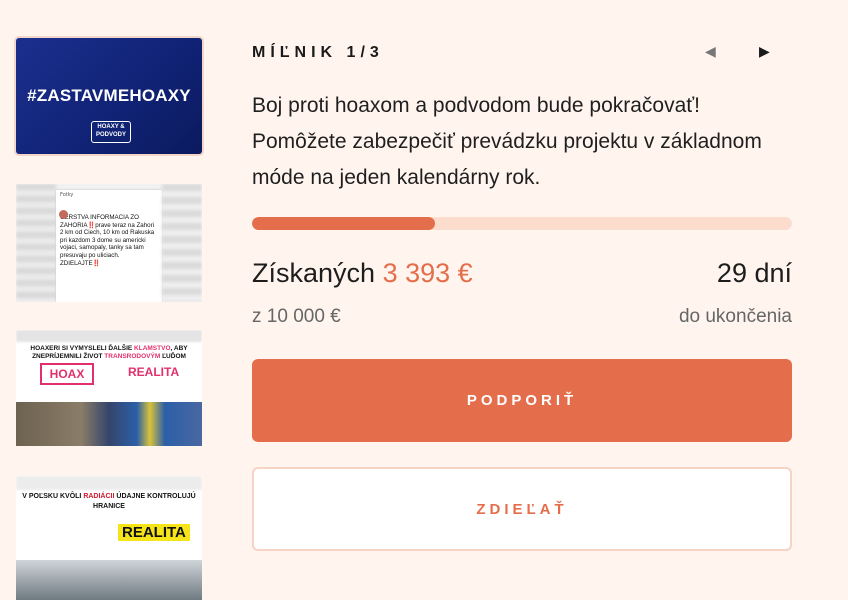 The image size is (848, 600). Describe the element at coordinates (522, 509) in the screenshot. I see `share-button: ZDIEĽAŤ` at that location.